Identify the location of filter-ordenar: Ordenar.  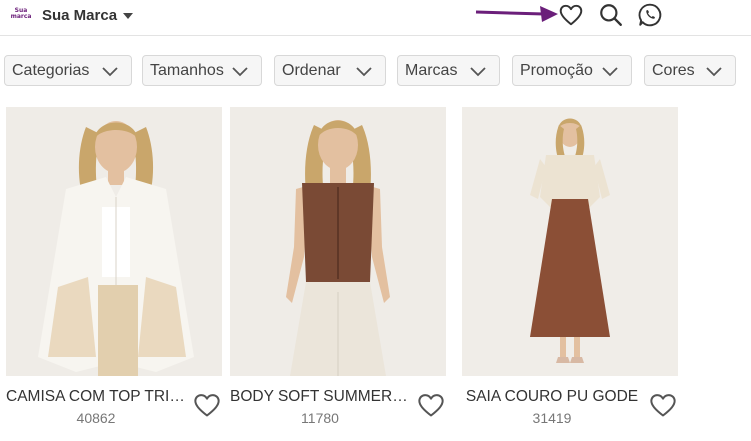
(330, 70).